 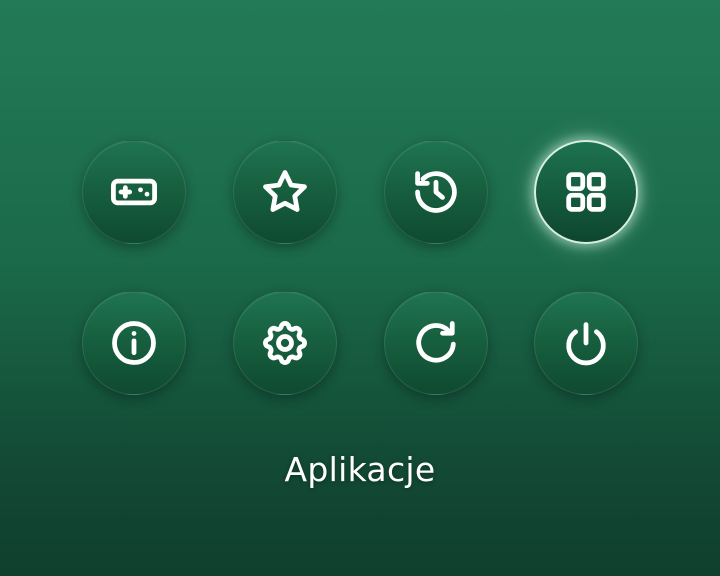 I want to click on games-button, so click(x=134, y=192).